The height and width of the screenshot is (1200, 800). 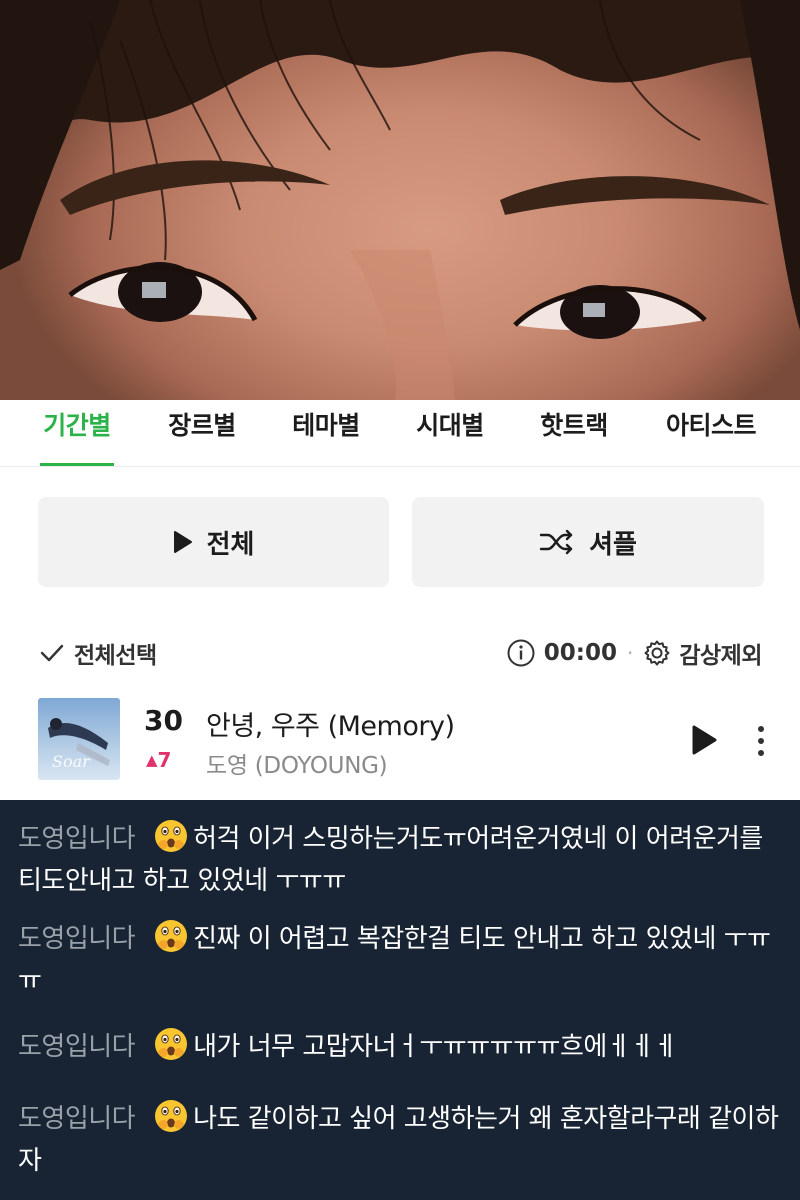 I want to click on gear-icon, so click(x=657, y=653).